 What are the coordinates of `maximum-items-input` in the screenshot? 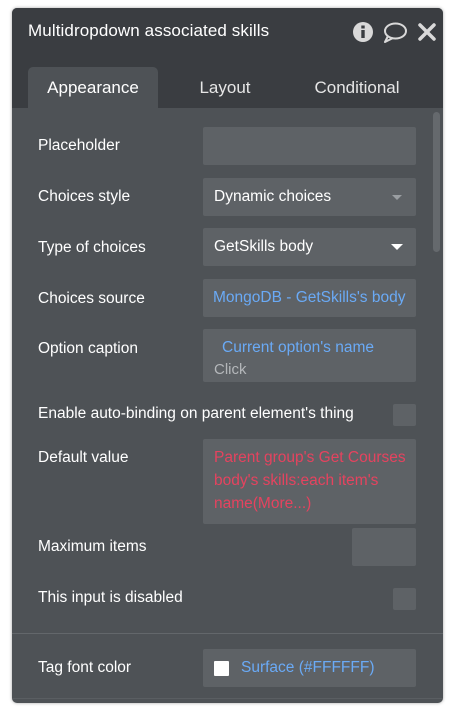 It's located at (384, 547).